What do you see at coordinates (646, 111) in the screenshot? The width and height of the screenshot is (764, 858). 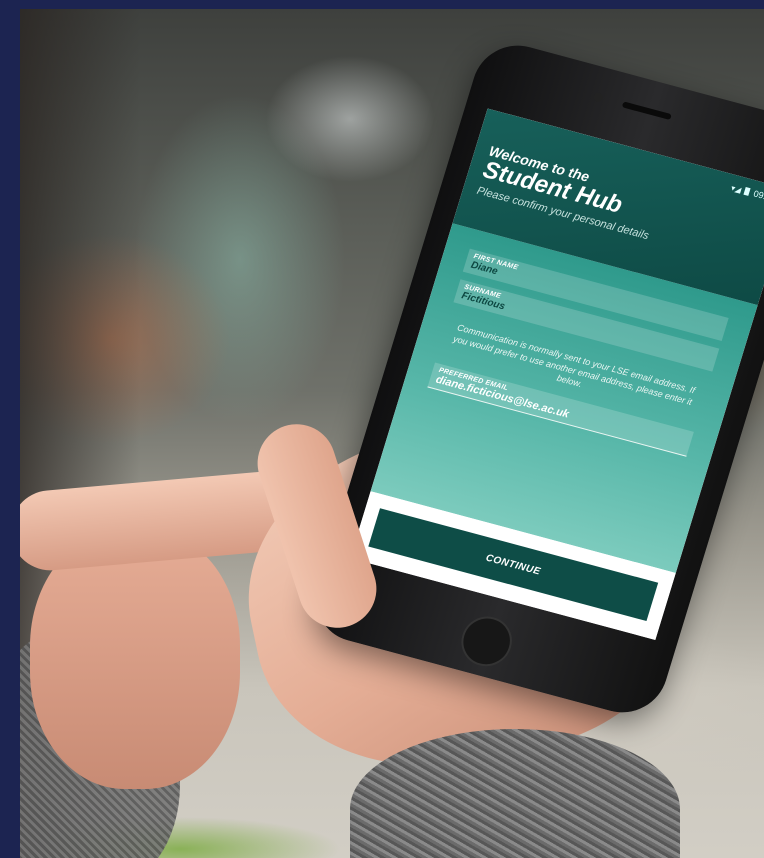 I see `speaker-grille` at bounding box center [646, 111].